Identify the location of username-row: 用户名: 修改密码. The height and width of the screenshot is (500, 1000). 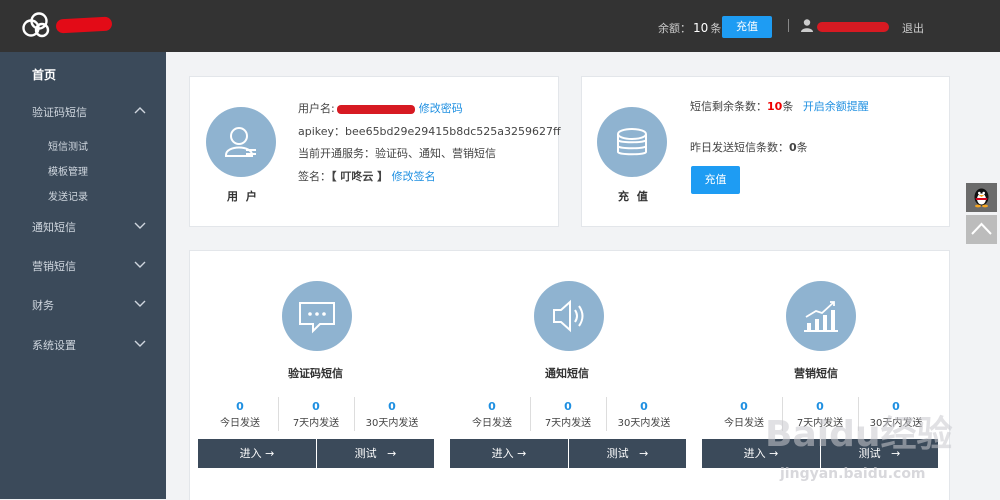
(380, 108).